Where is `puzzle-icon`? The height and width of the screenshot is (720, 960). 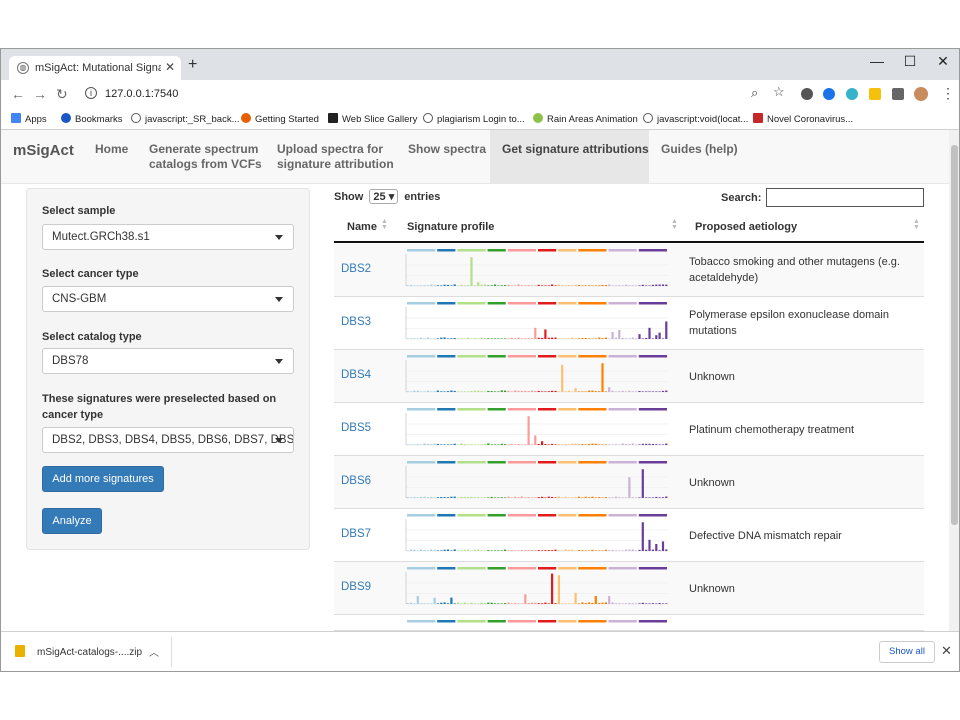 puzzle-icon is located at coordinates (898, 94).